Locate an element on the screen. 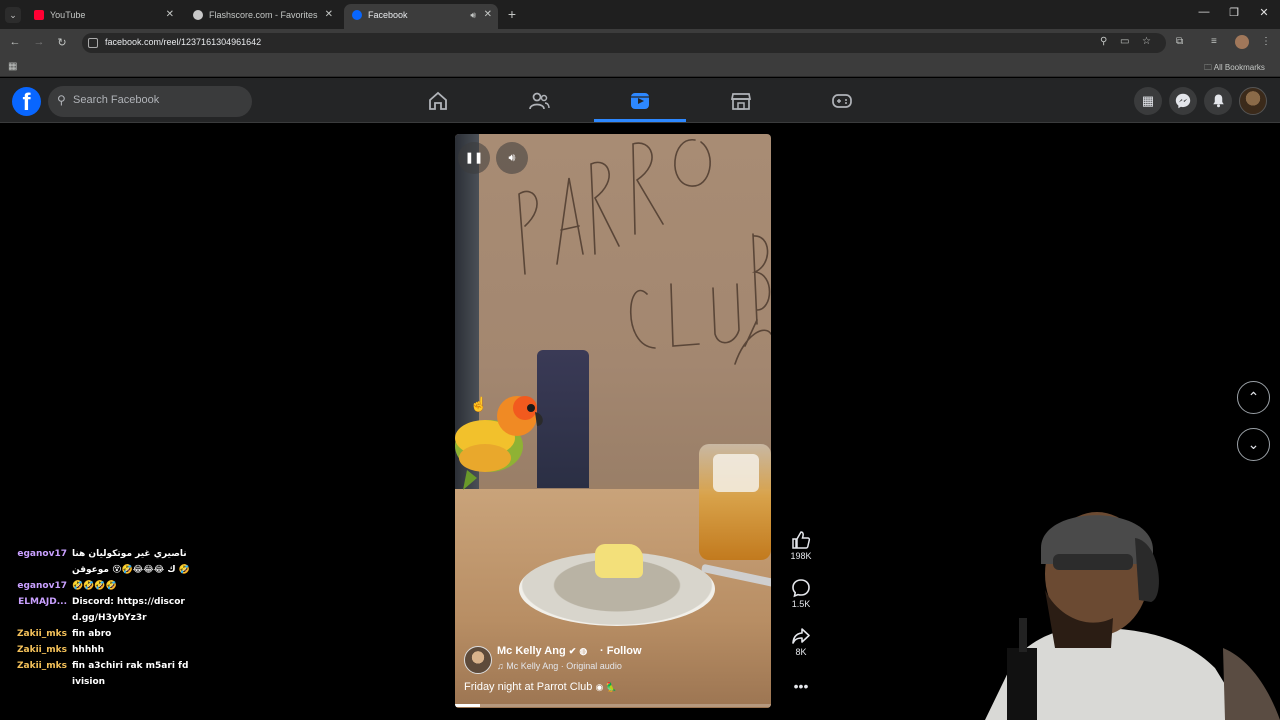  cast-icon: ▭ is located at coordinates (1124, 41).